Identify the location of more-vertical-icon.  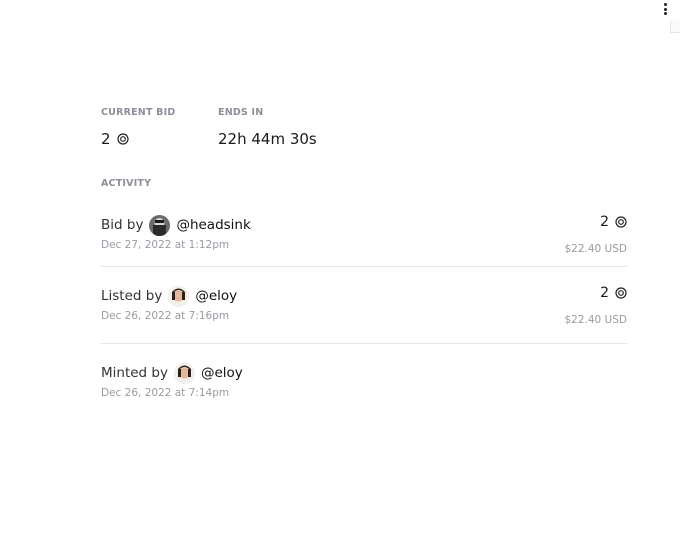
(665, 9).